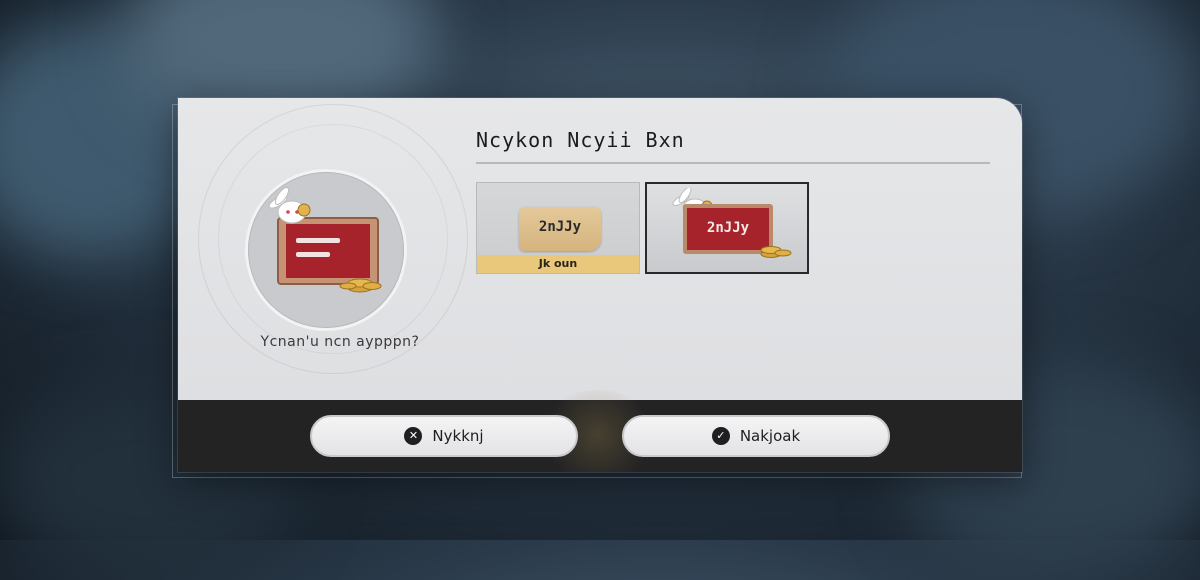 The width and height of the screenshot is (1200, 580). What do you see at coordinates (770, 436) in the screenshot?
I see `confirm-button-label: Nakjoak` at bounding box center [770, 436].